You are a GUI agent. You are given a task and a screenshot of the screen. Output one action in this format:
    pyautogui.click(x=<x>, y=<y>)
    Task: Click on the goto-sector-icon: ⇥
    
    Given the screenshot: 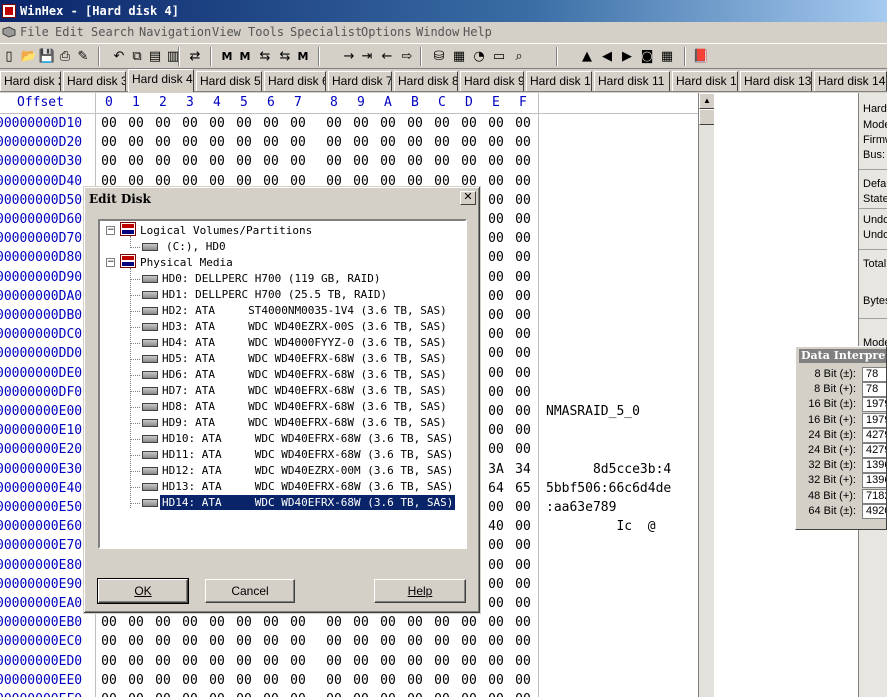 What is the action you would take?
    pyautogui.click(x=367, y=56)
    